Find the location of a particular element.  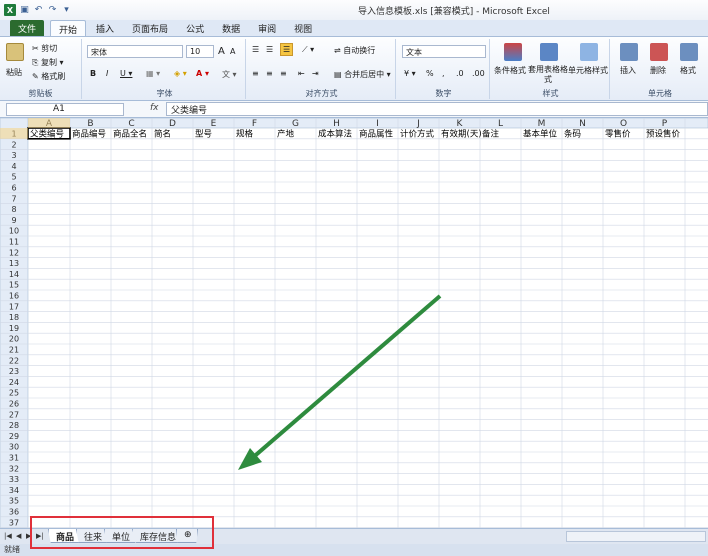

column-header-M: M is located at coordinates (542, 124).